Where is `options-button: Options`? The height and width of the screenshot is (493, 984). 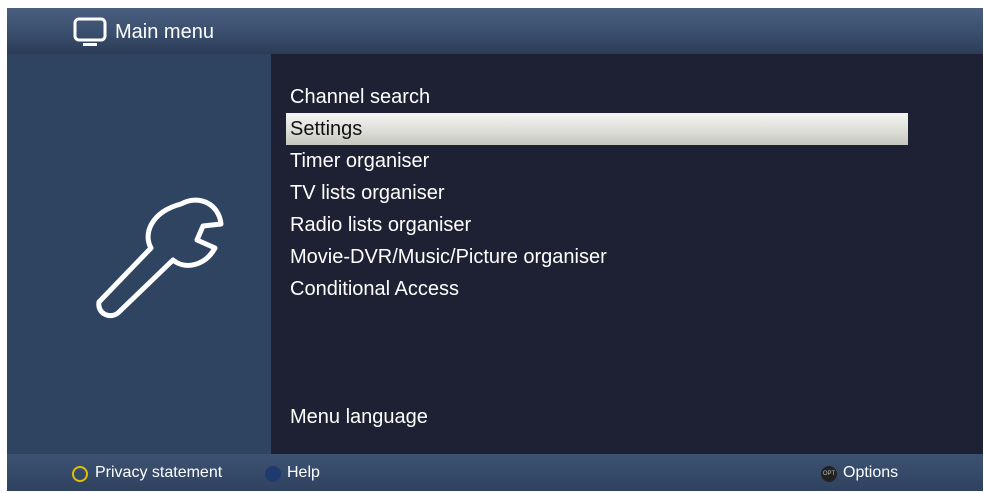 options-button: Options is located at coordinates (870, 473).